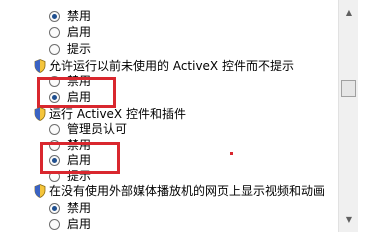 This screenshot has width=377, height=240. Describe the element at coordinates (367, 116) in the screenshot. I see `right-margin` at that location.